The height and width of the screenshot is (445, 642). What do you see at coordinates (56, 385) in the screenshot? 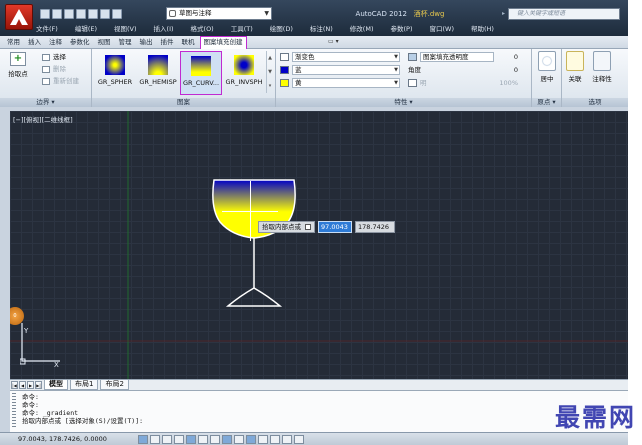
I see `tab-model: 模型` at bounding box center [56, 385].